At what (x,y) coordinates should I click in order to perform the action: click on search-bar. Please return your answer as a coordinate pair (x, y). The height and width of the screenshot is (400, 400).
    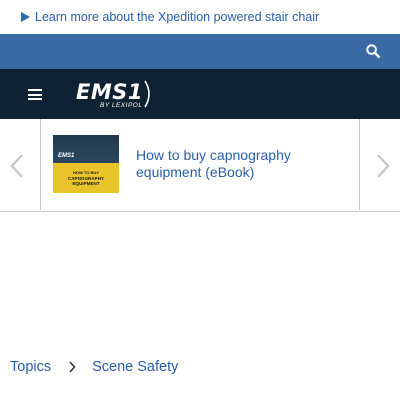
    Looking at the image, I should click on (200, 51).